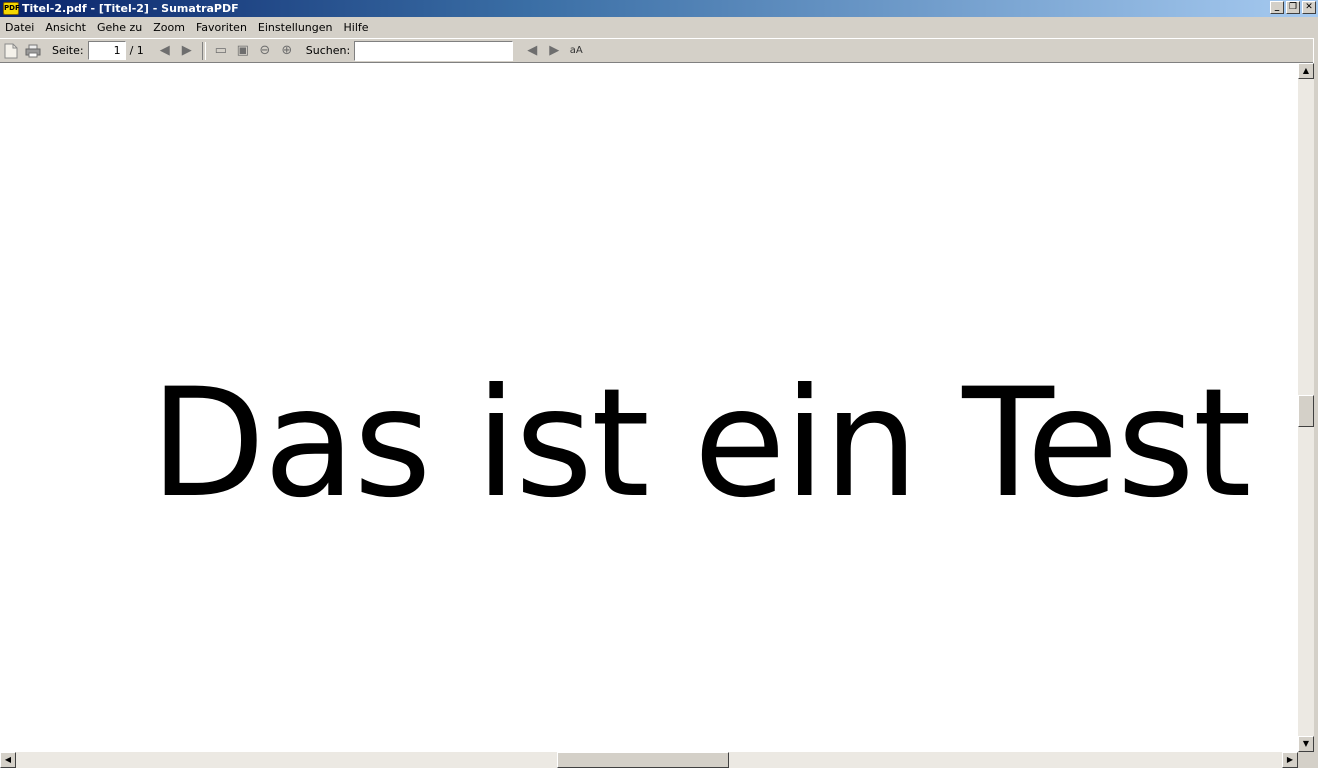 The height and width of the screenshot is (768, 1318). Describe the element at coordinates (532, 51) in the screenshot. I see `find-previous-icon: ◀` at that location.